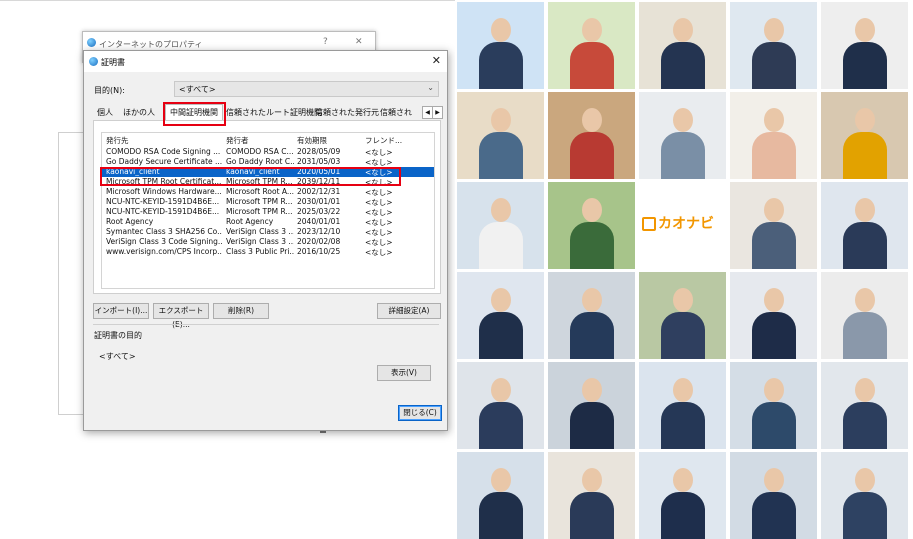 The width and height of the screenshot is (913, 539). Describe the element at coordinates (306, 89) in the screenshot. I see `purpose-select: <すべて> ⌄` at that location.